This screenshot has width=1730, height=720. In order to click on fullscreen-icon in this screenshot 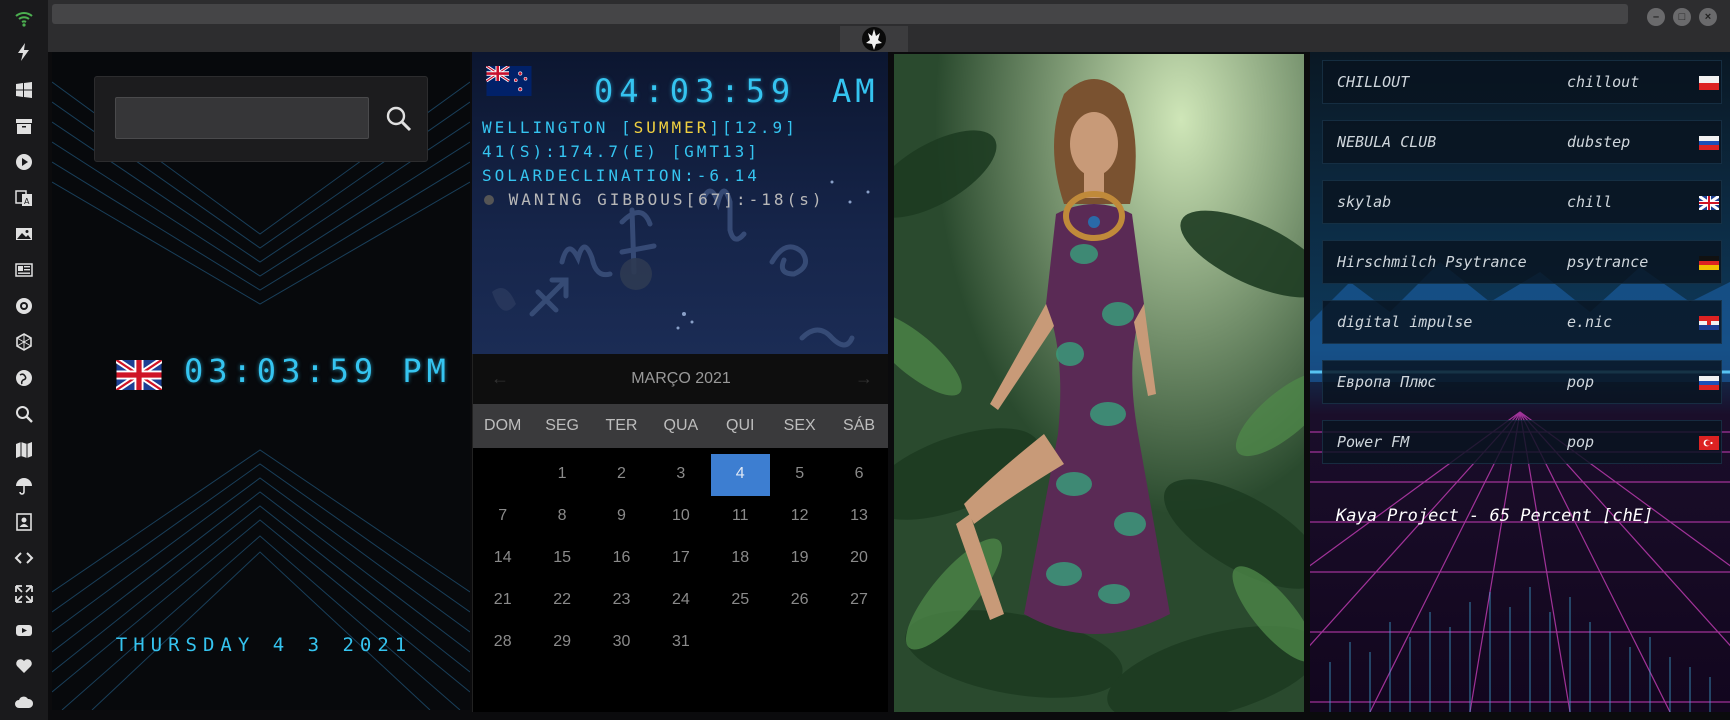, I will do `click(24, 594)`.